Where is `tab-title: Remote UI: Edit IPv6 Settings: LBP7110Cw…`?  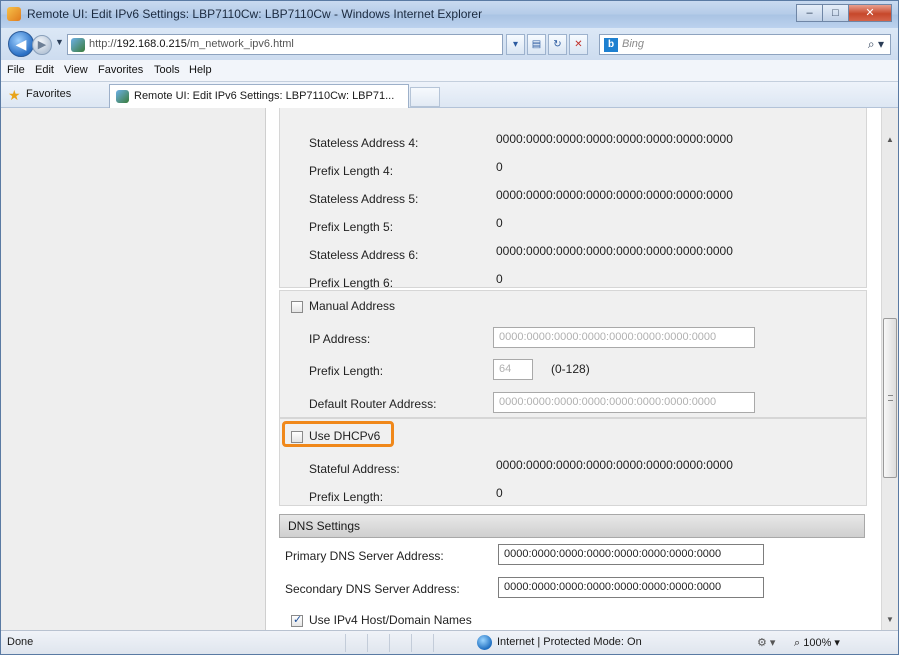 tab-title: Remote UI: Edit IPv6 Settings: LBP7110Cw… is located at coordinates (264, 96).